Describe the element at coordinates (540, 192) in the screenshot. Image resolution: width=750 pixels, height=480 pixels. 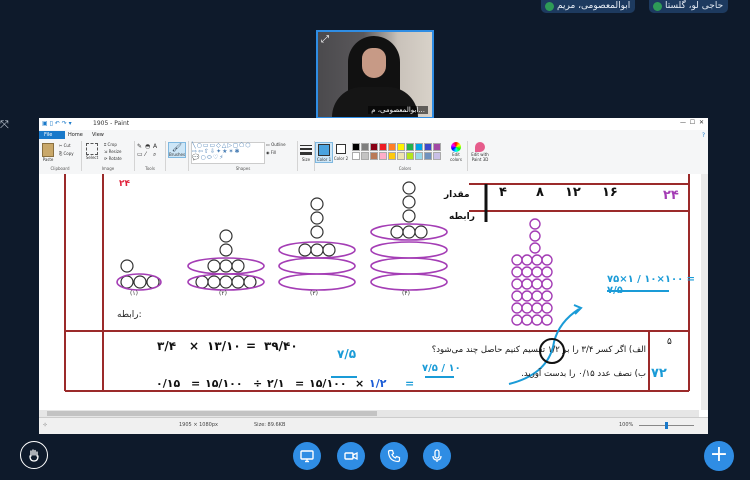
I see `table-cell-2: ۸` at that location.